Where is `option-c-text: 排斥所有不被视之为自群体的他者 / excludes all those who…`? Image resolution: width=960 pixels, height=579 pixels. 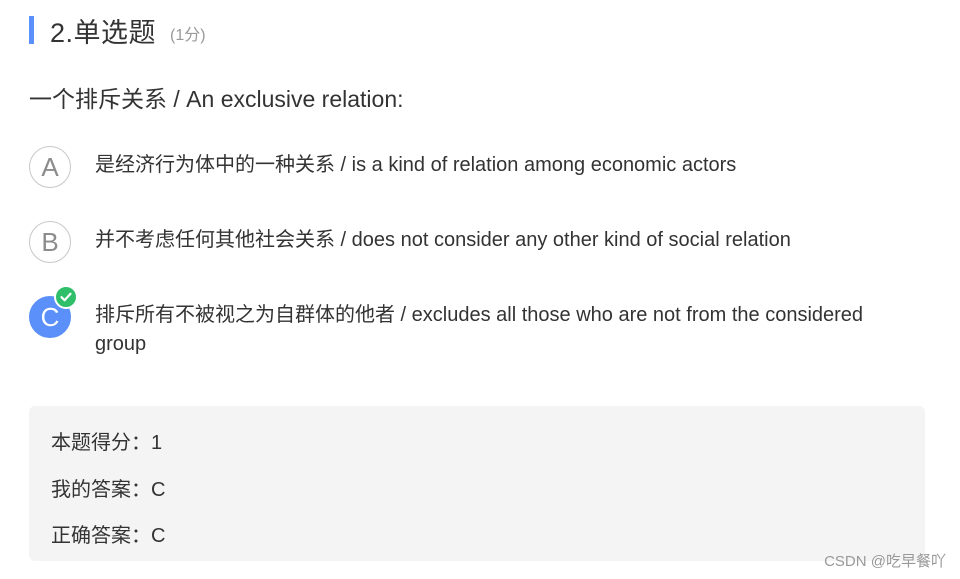 option-c-text: 排斥所有不被视之为自群体的他者 / excludes all those who… is located at coordinates (505, 327).